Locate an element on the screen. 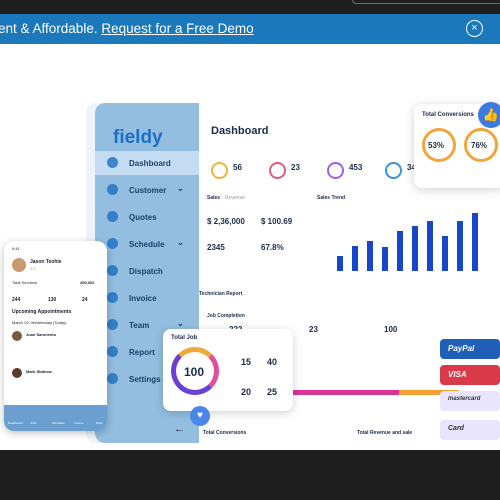  appointment-1-name: Juan Sarmiento is located at coordinates (41, 334).